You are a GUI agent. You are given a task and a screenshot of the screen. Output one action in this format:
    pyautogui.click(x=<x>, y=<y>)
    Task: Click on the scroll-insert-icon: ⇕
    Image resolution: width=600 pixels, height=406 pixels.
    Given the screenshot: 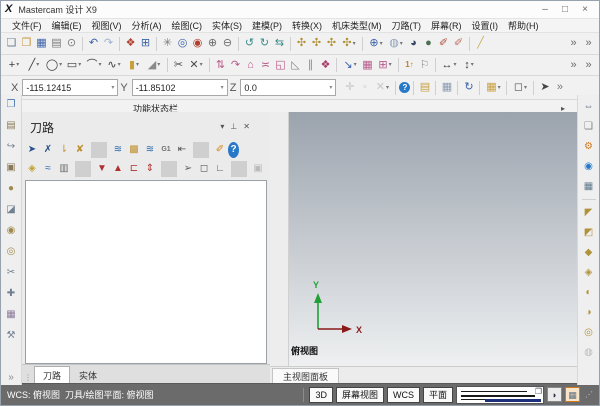 What is the action you would take?
    pyautogui.click(x=150, y=169)
    